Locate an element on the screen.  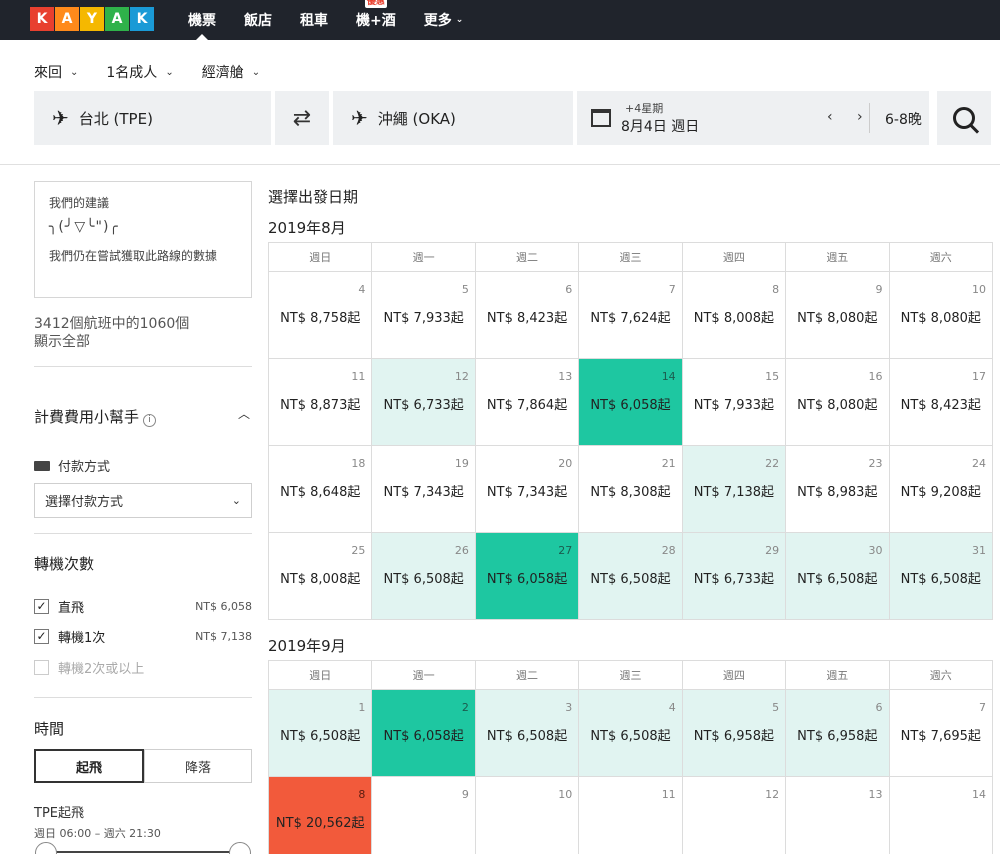
stop-filter-row: 轉機2次或以上 is located at coordinates (143, 667).